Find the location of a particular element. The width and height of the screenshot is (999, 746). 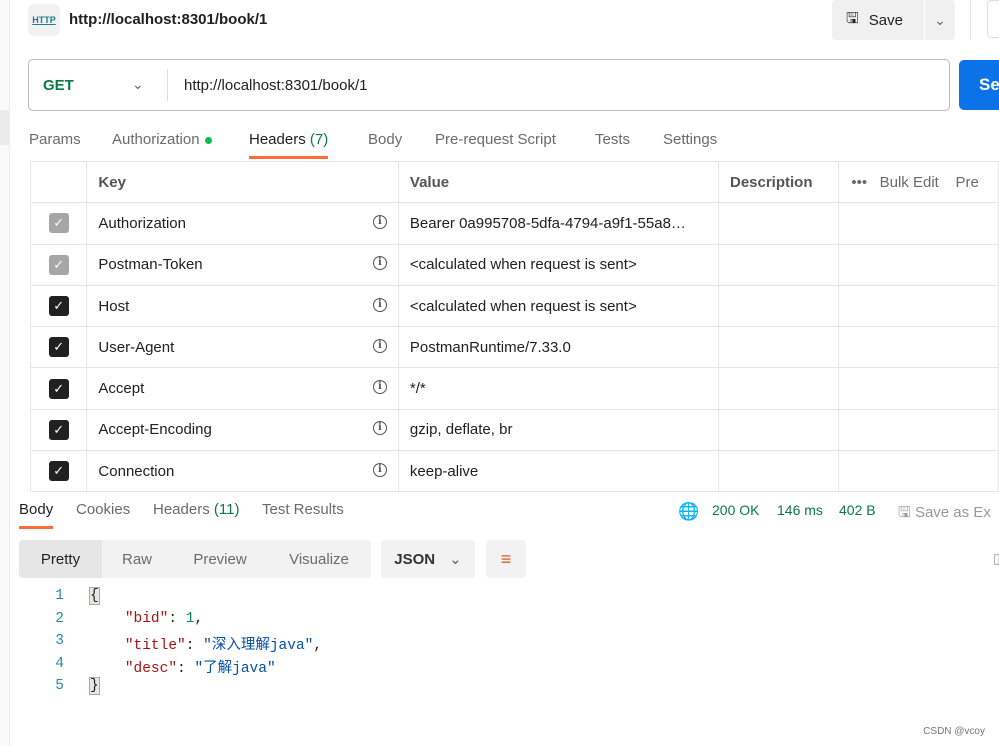

tab-cookies: Cookies is located at coordinates (103, 509).